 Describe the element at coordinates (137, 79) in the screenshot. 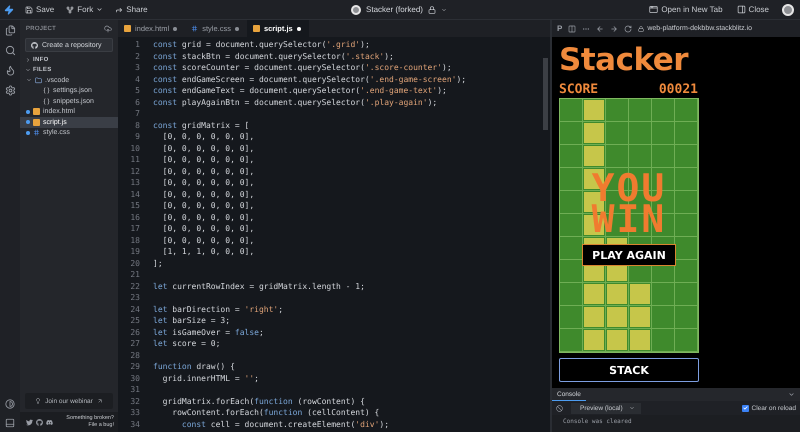

I see `line-number: 4` at that location.